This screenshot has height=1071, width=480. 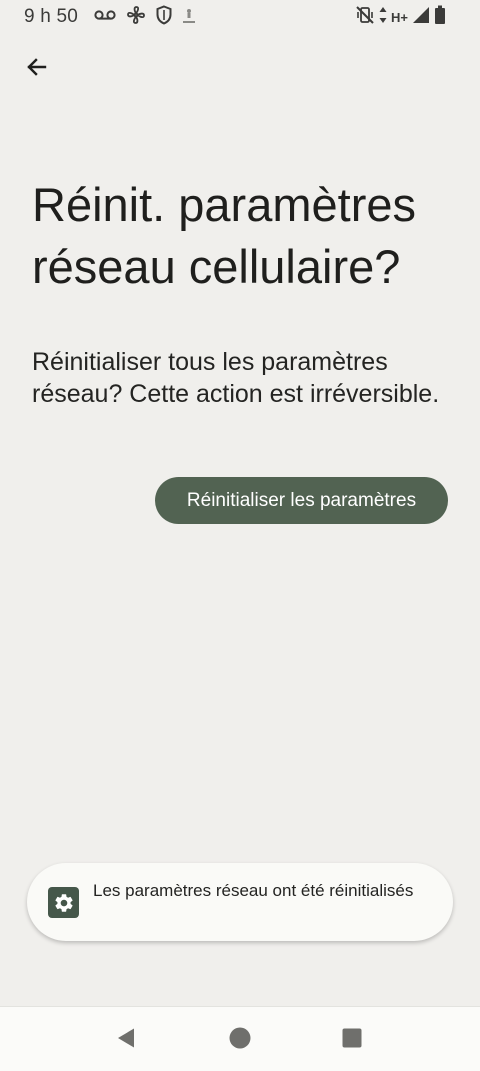 I want to click on signal-icon, so click(x=421, y=17).